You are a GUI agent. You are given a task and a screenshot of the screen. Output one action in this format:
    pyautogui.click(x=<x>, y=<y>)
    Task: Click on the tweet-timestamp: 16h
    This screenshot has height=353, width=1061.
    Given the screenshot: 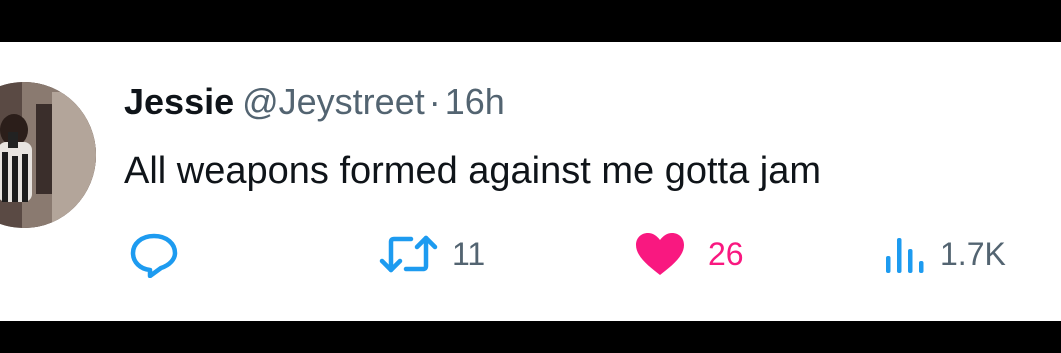 What is the action you would take?
    pyautogui.click(x=475, y=101)
    